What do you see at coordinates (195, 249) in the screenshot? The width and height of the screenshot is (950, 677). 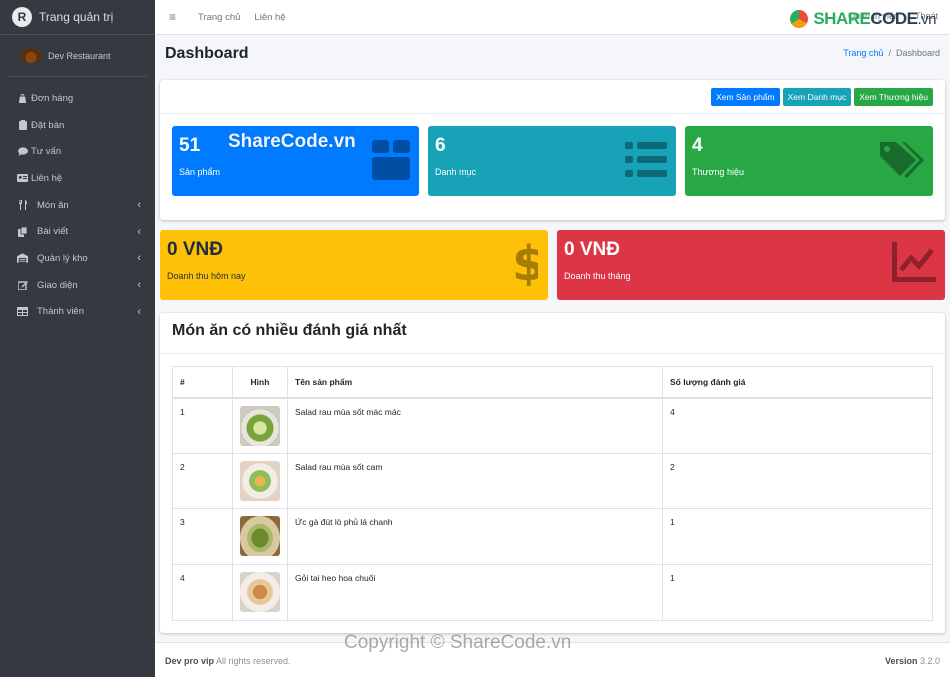 I see `revenue-today-value: 0 VNĐ` at bounding box center [195, 249].